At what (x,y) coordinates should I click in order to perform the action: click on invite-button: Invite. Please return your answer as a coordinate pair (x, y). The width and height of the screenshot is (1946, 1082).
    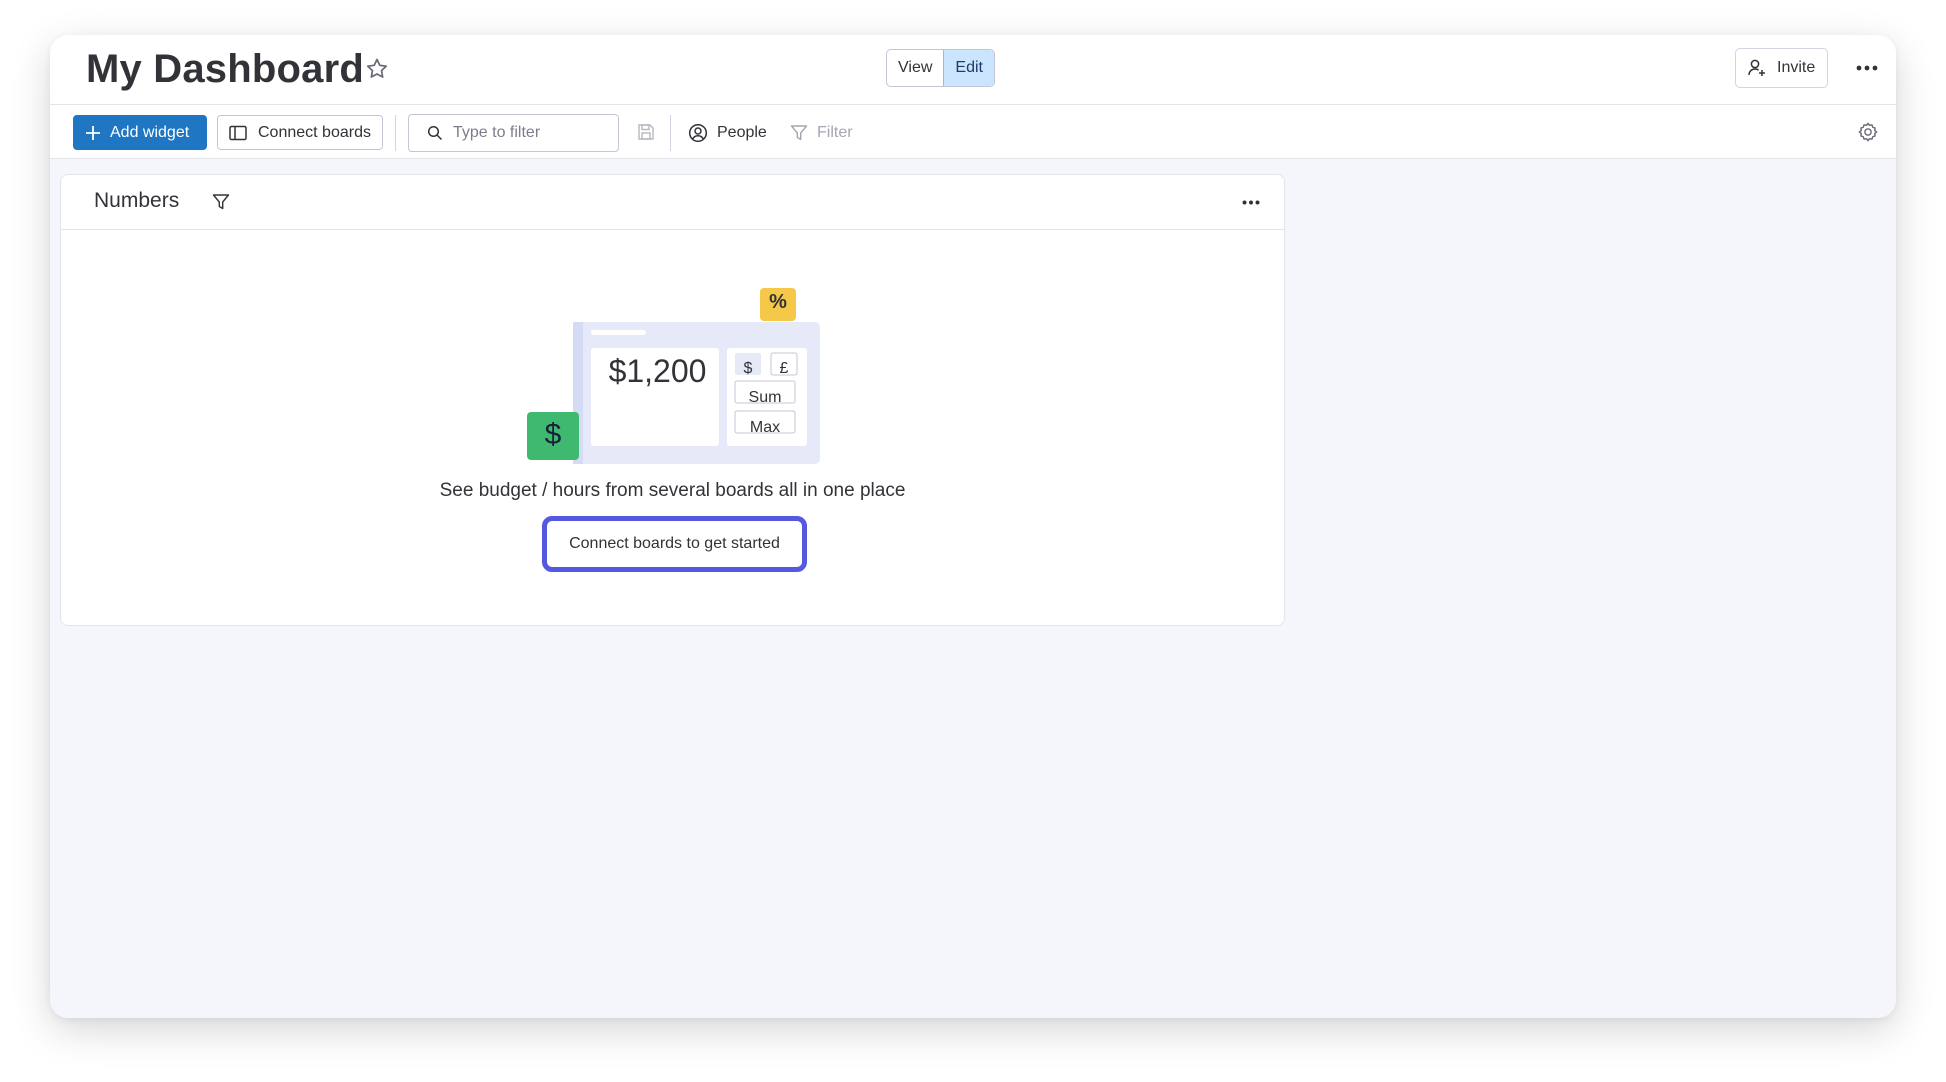
    Looking at the image, I should click on (1781, 68).